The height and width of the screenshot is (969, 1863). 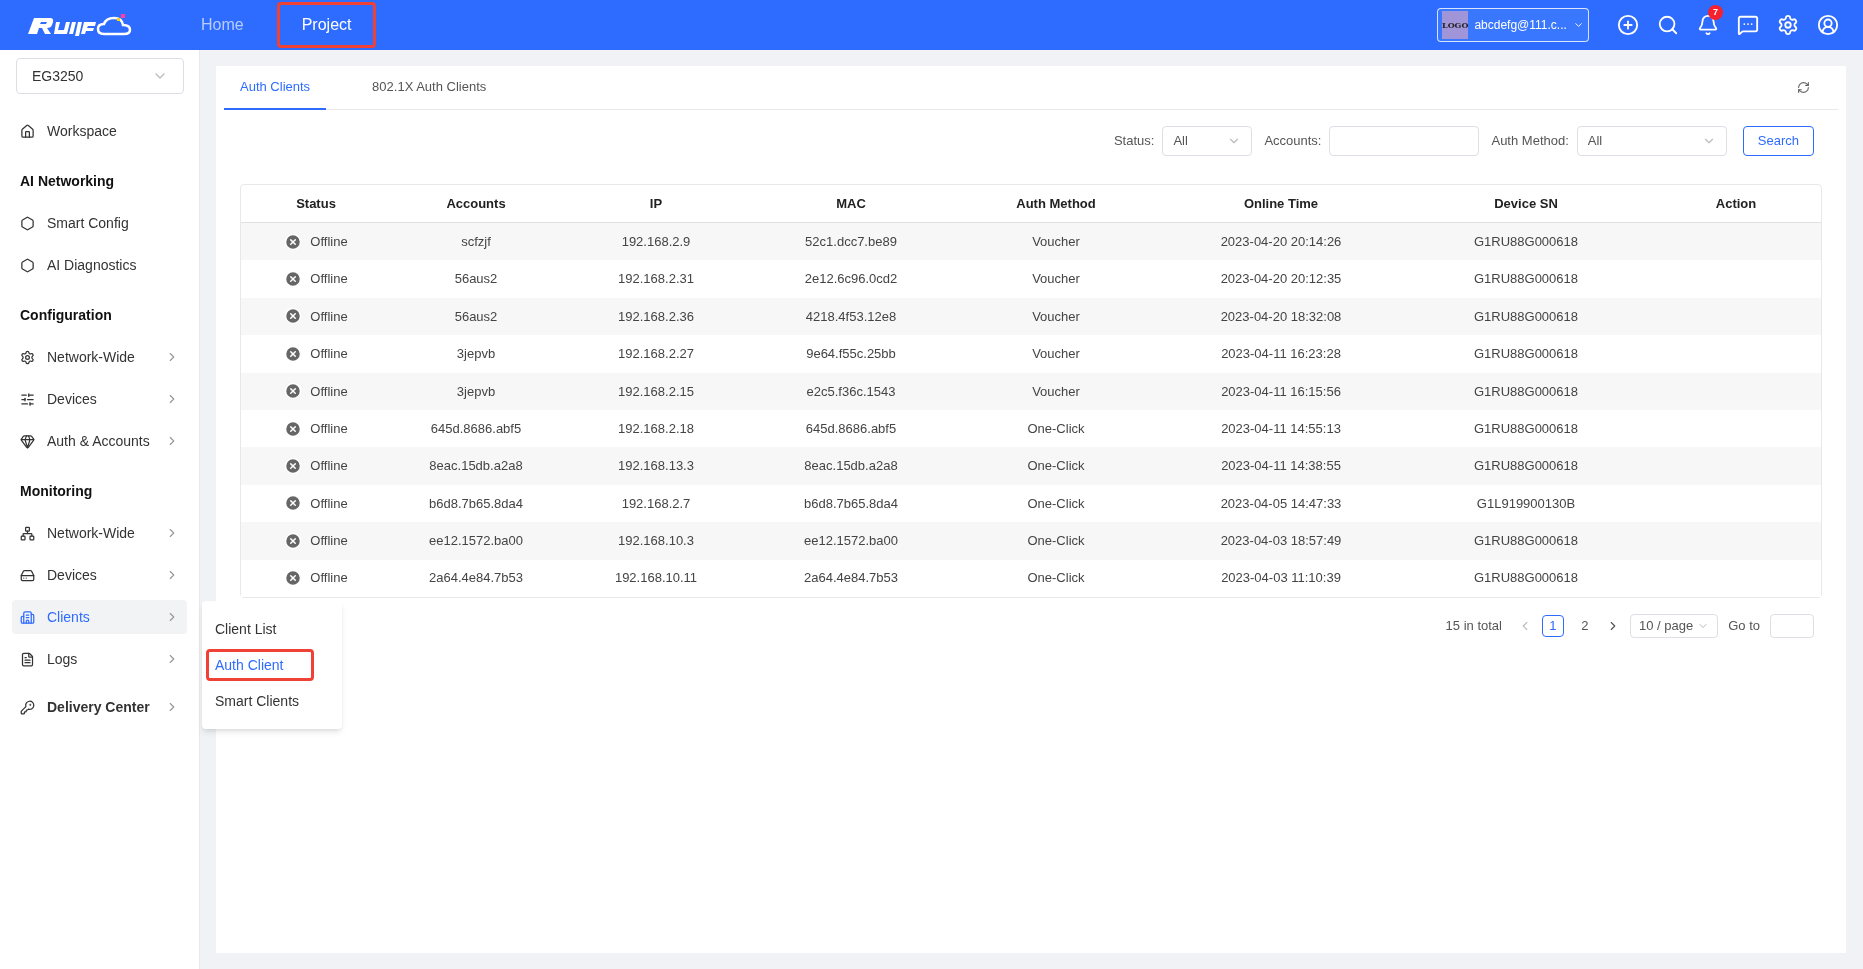 What do you see at coordinates (66, 315) in the screenshot?
I see `section-heading: Configuration` at bounding box center [66, 315].